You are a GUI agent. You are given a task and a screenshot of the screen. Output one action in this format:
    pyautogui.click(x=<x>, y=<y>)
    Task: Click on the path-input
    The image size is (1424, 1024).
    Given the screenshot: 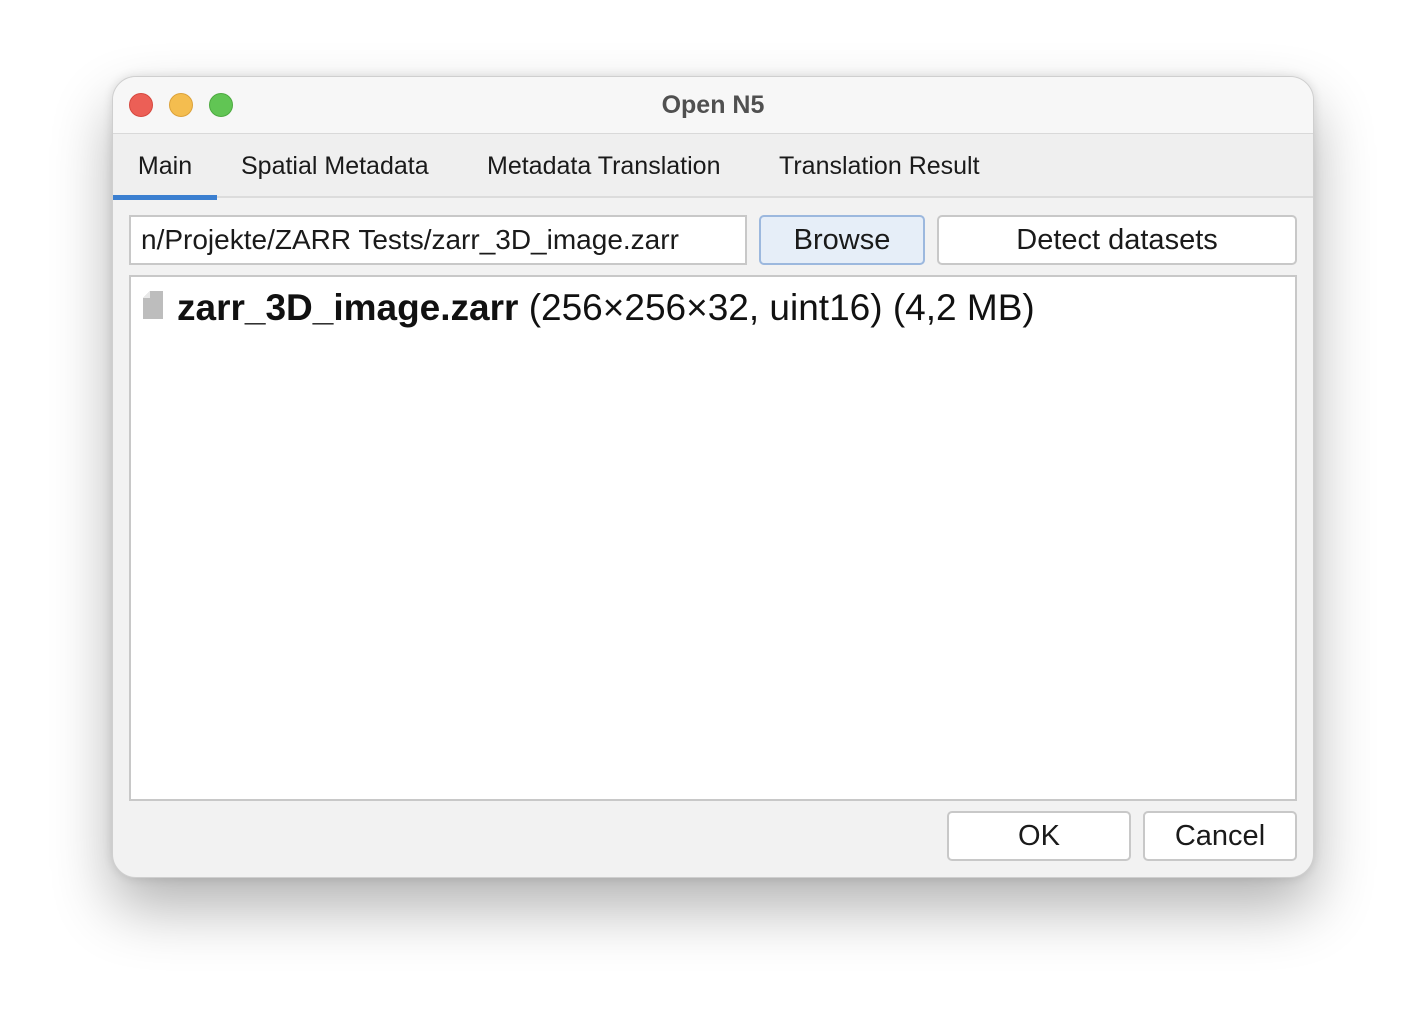 What is the action you would take?
    pyautogui.click(x=438, y=240)
    